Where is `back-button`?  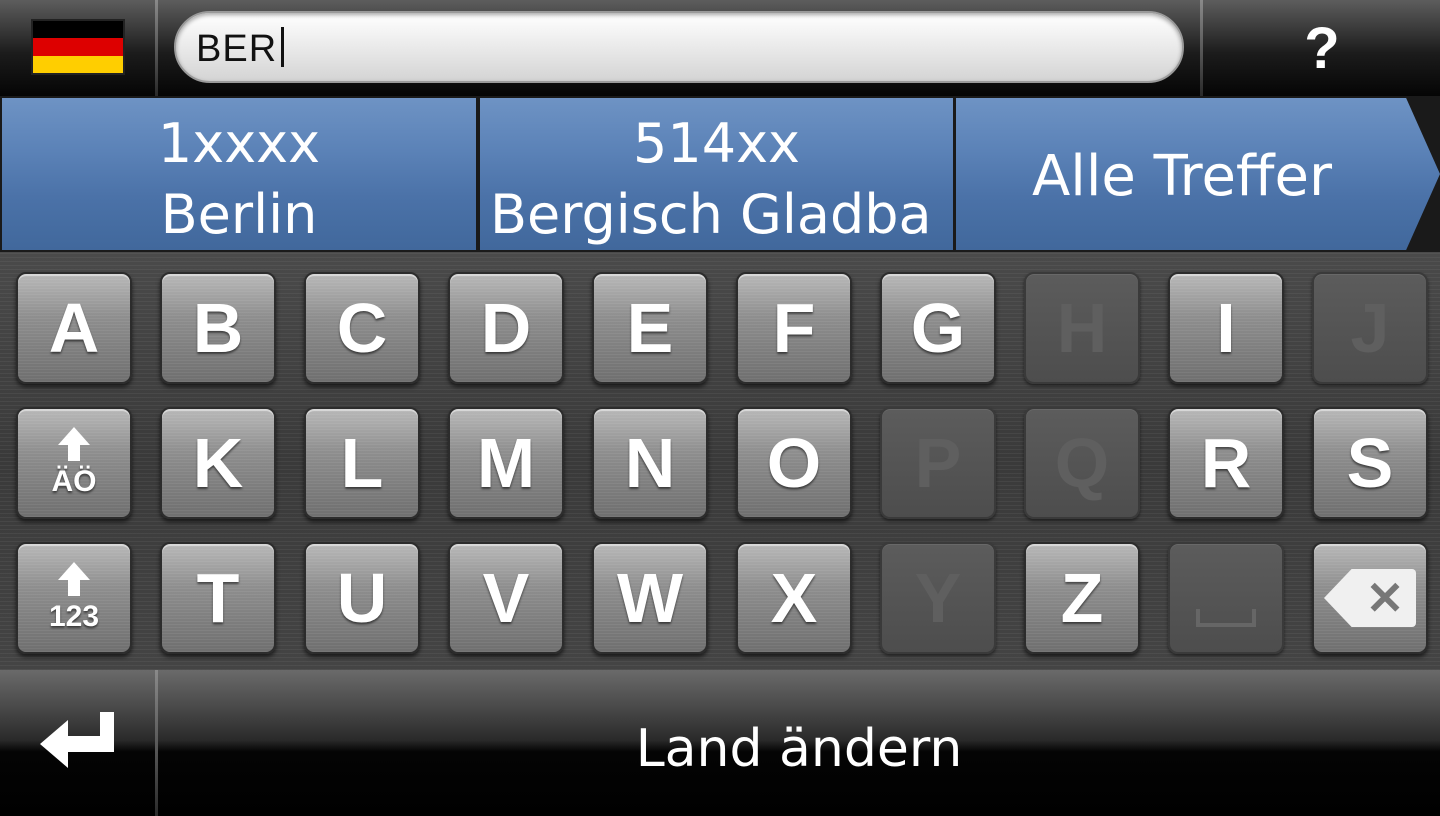
back-button is located at coordinates (77, 743).